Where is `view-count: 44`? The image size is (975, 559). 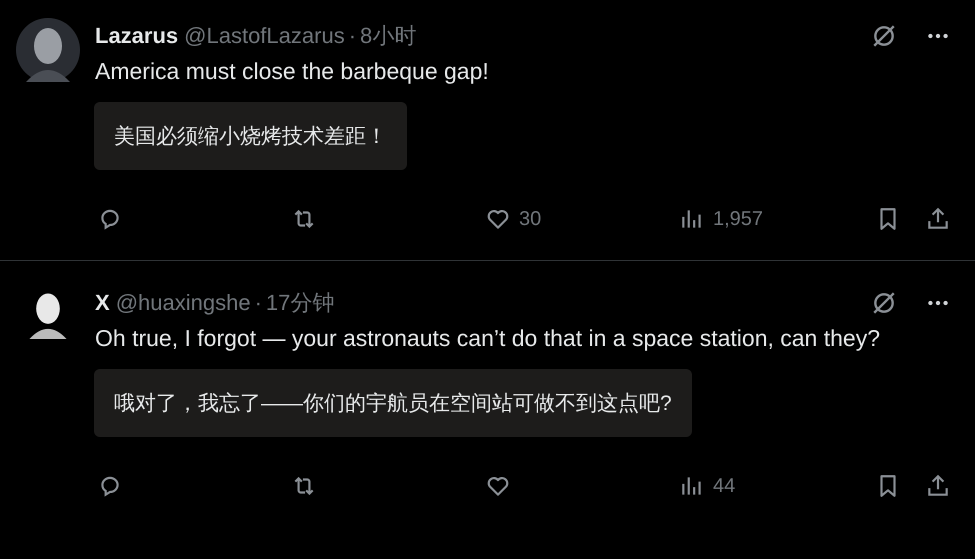 view-count: 44 is located at coordinates (724, 486).